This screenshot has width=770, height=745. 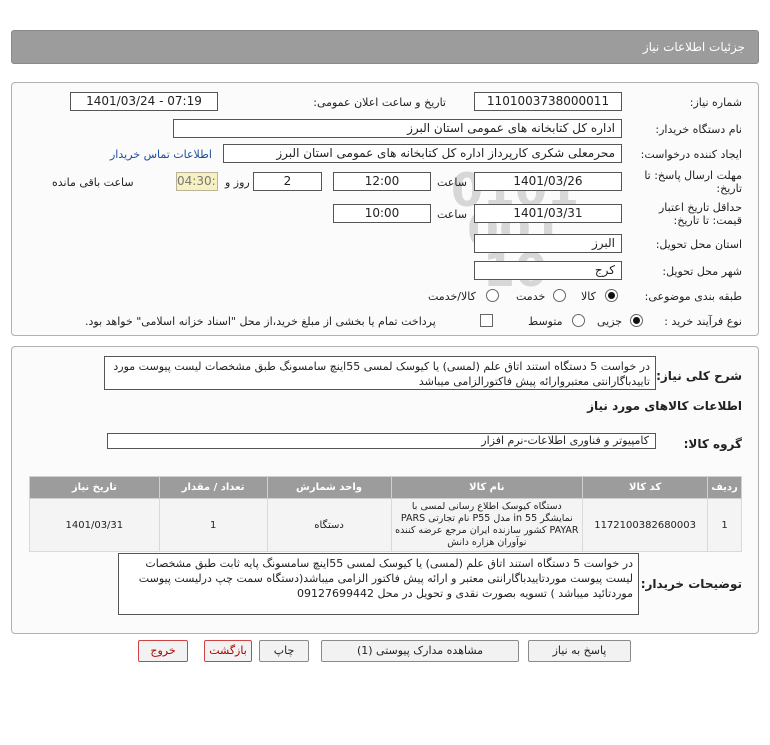 I want to click on reply-deadline-label: مهلت ارسال پاسخ: تا, so click(x=693, y=175).